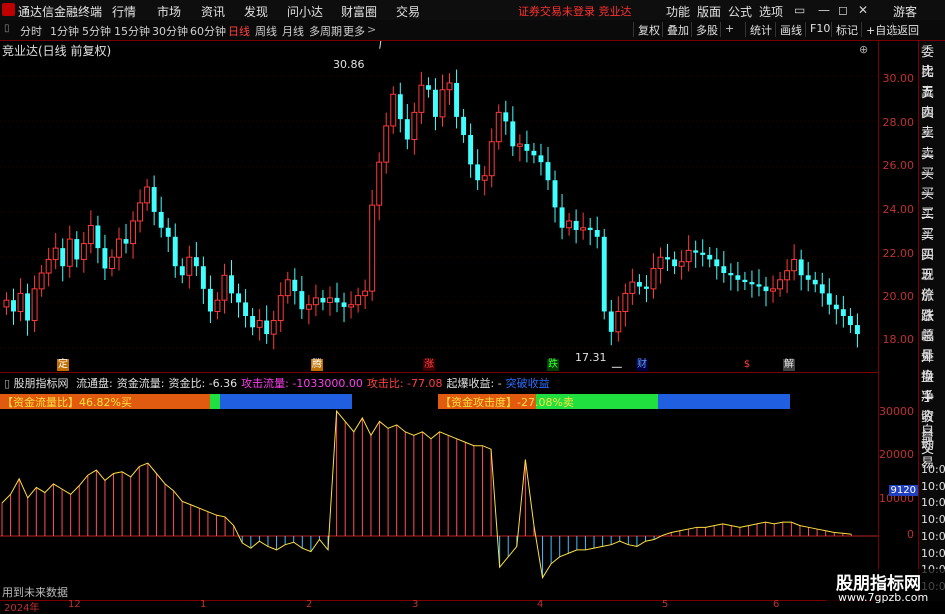  I want to click on menu-zixun: 资讯, so click(213, 11).